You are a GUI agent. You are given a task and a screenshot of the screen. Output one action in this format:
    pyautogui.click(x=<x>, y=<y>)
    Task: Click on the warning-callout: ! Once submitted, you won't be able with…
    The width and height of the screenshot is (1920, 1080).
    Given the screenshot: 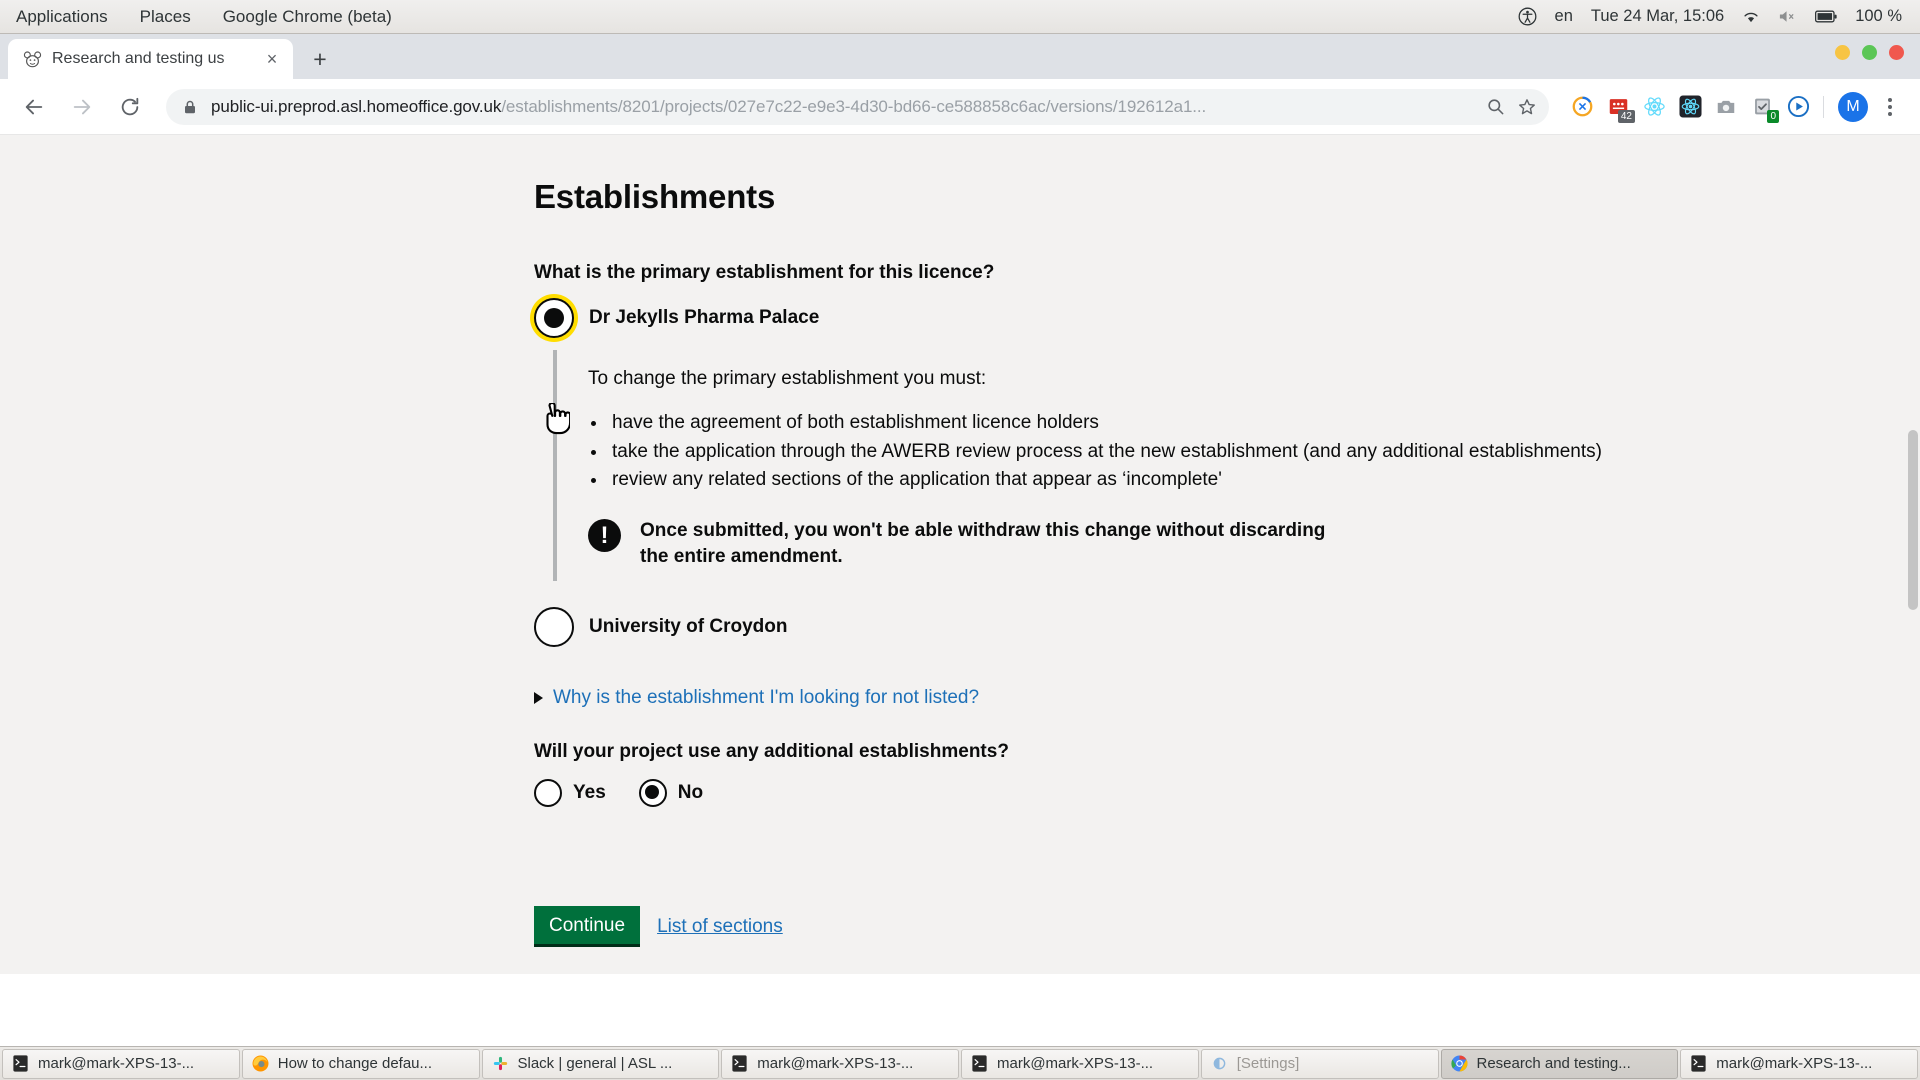 What is the action you would take?
    pyautogui.click(x=1121, y=543)
    